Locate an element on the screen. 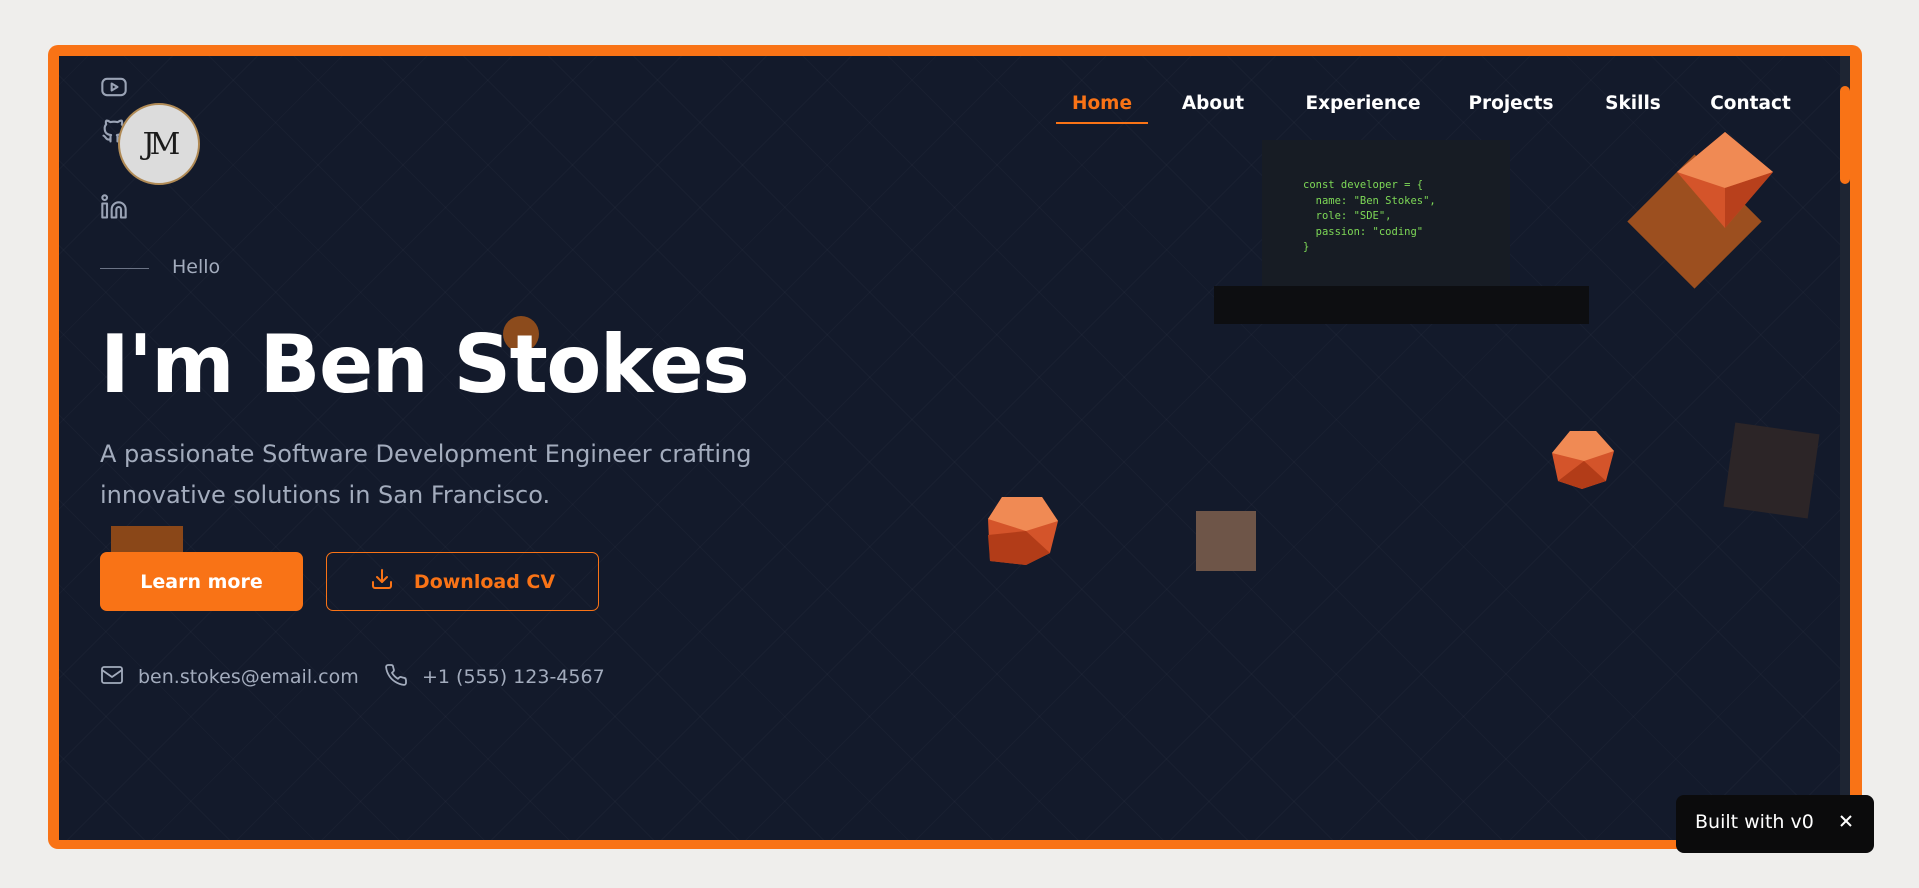 The height and width of the screenshot is (888, 1919). built-with-badge: Built with v0 is located at coordinates (1775, 824).